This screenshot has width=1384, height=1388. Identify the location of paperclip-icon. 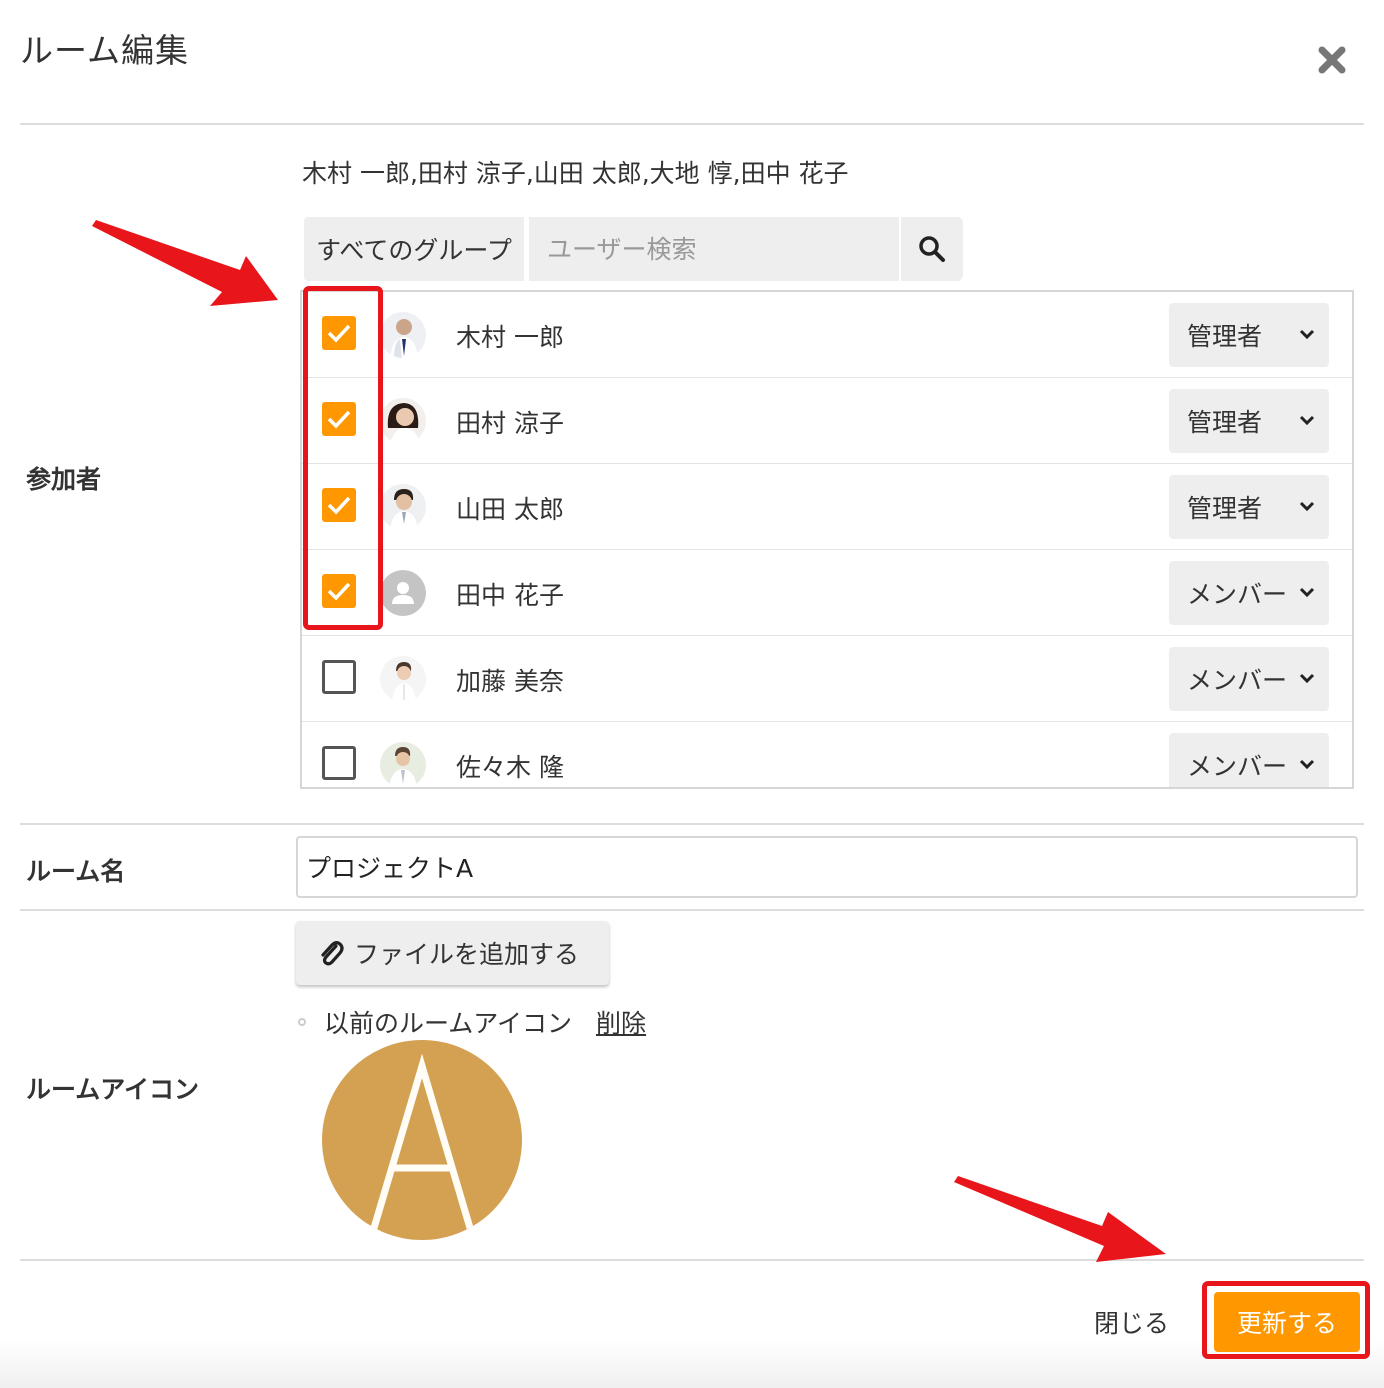
(331, 953).